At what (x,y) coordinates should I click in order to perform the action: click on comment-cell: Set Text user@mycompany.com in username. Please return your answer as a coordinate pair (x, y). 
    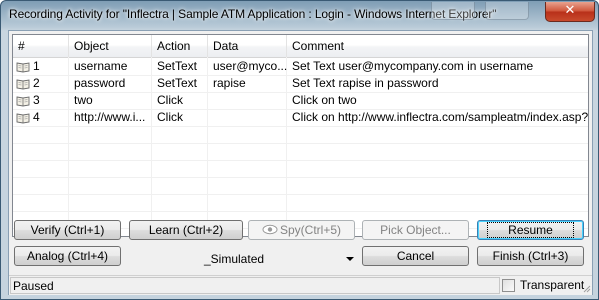
    Looking at the image, I should click on (413, 66).